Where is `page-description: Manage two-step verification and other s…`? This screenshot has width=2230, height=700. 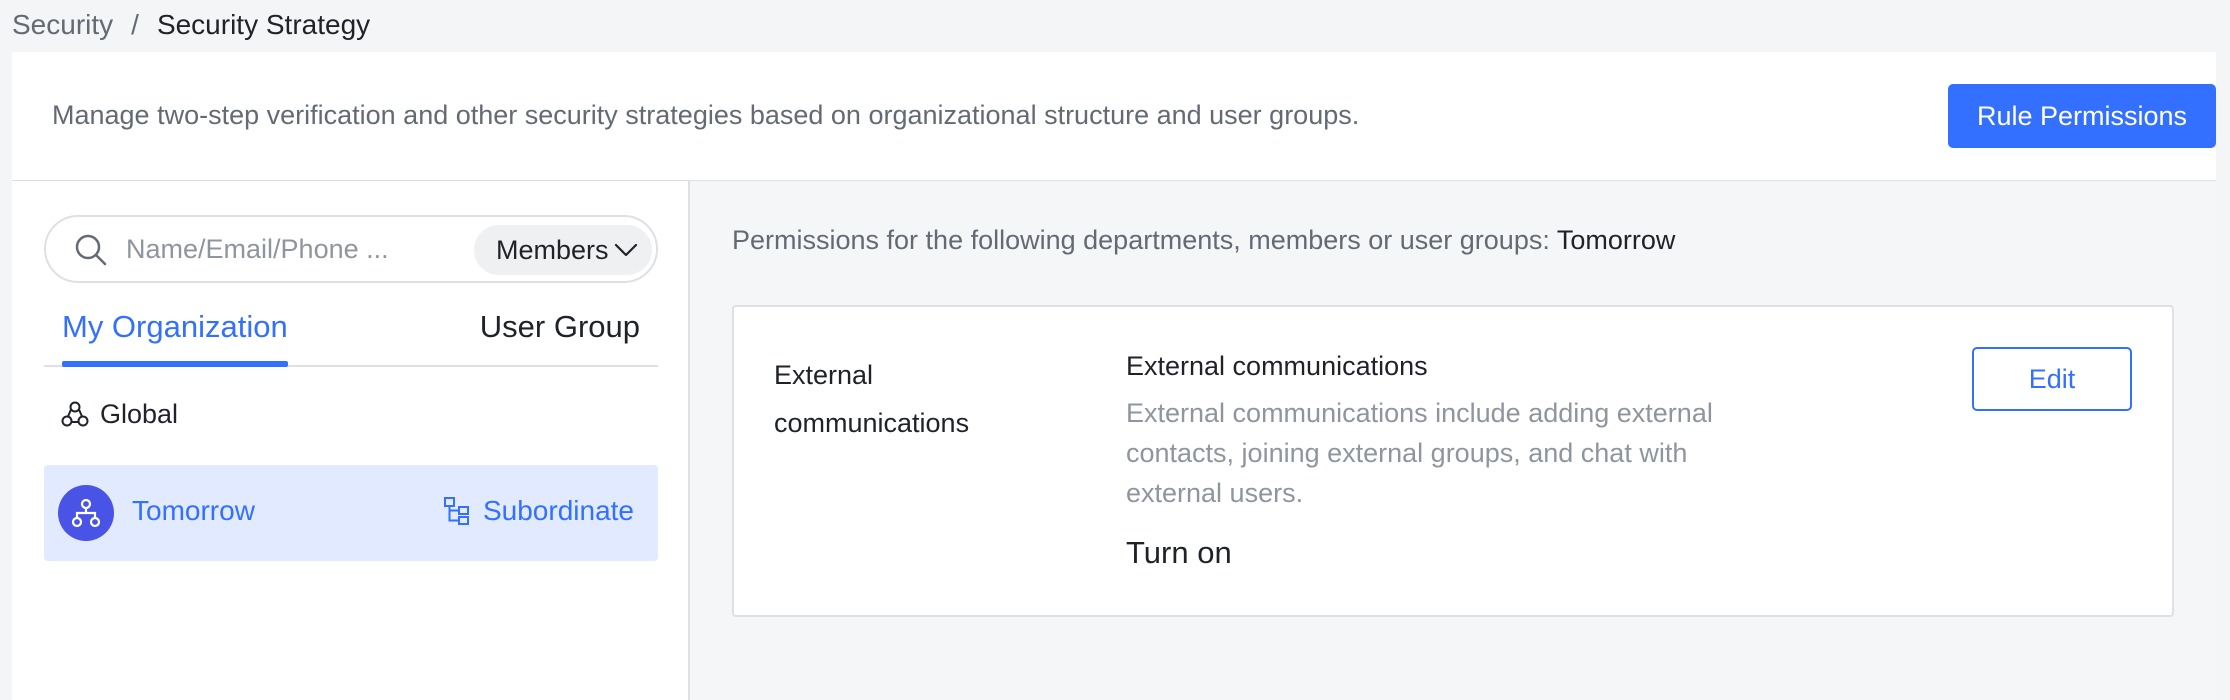 page-description: Manage two-step verification and other s… is located at coordinates (706, 115).